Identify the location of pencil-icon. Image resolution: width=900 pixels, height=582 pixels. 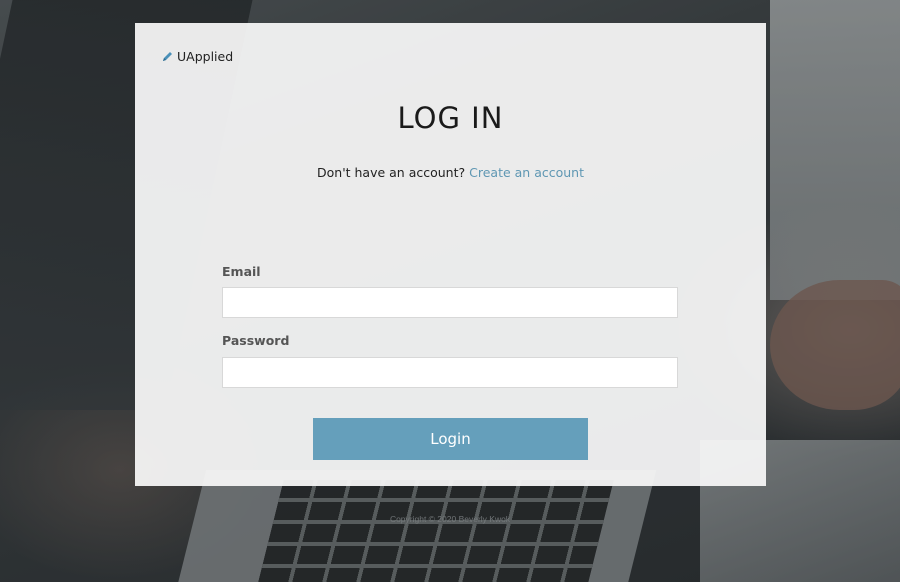
(167, 56).